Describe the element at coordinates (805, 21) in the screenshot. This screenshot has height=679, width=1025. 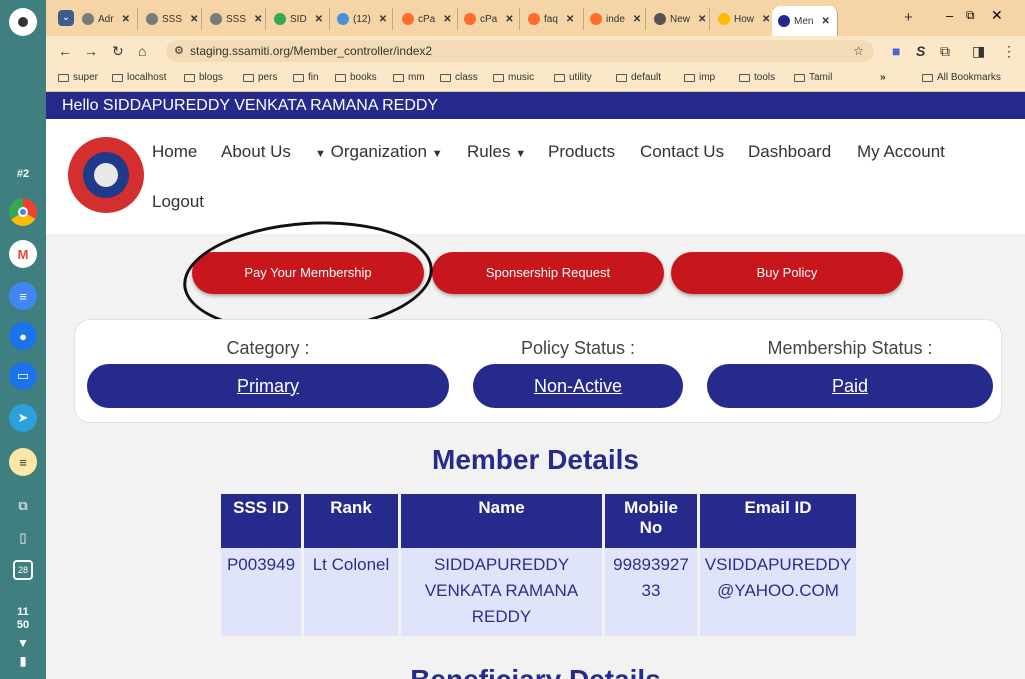
I see `browser-tab: Men ✕` at that location.